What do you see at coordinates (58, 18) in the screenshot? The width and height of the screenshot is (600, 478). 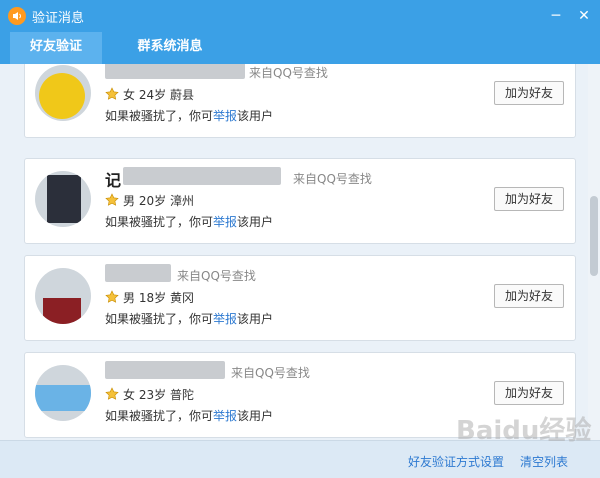 I see `window-title: 验证消息` at bounding box center [58, 18].